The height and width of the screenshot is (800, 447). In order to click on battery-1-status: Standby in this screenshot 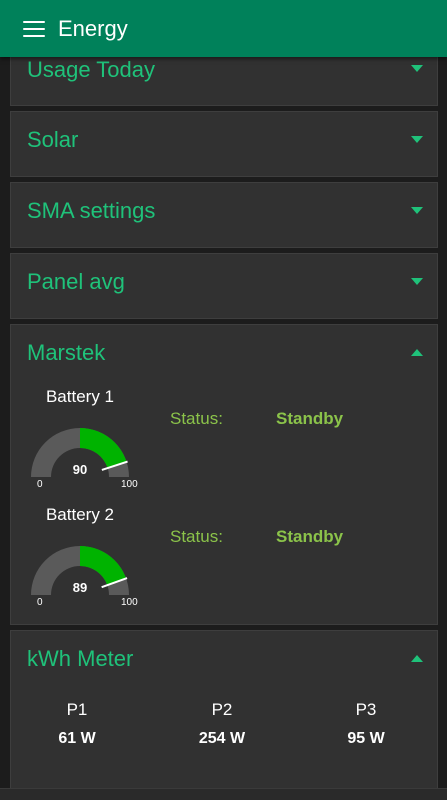, I will do `click(310, 418)`.